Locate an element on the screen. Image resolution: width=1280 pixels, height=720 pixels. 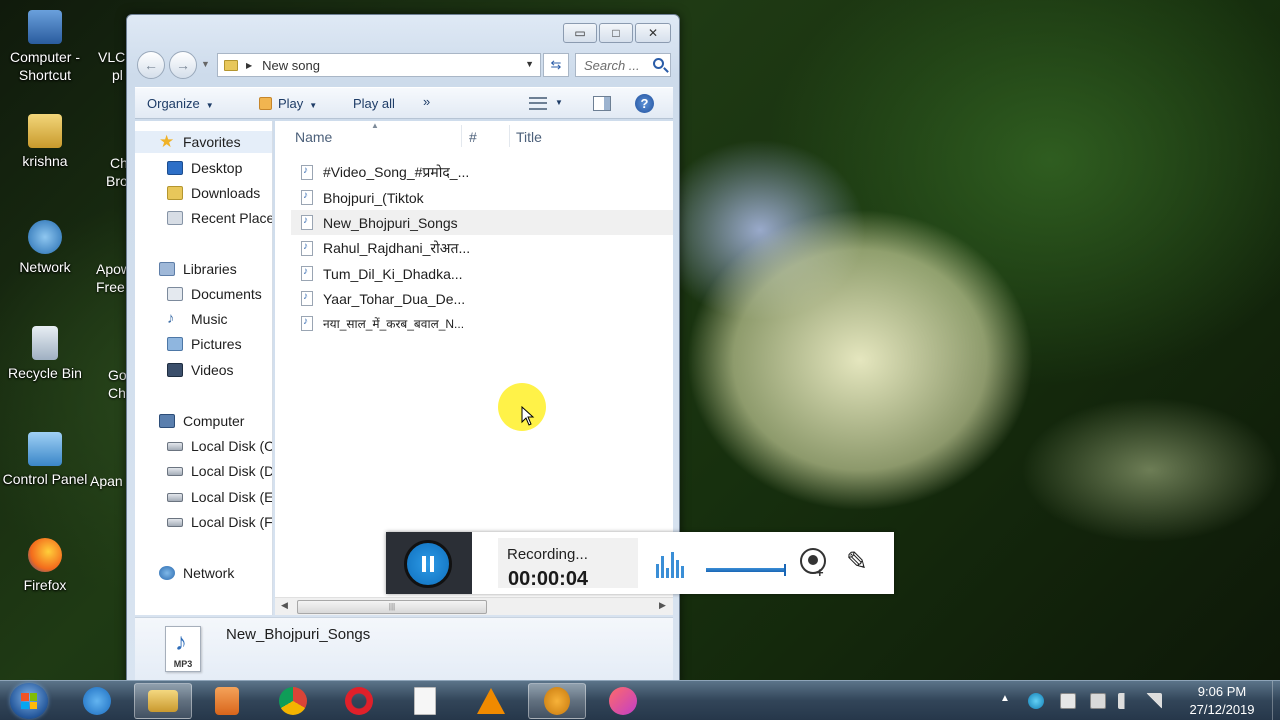
address-bar: ▶ New song ▼ is located at coordinates (379, 65).